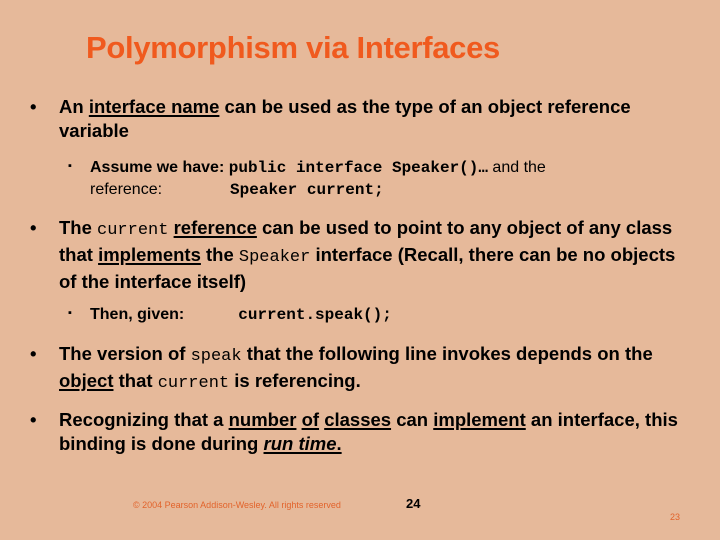 The height and width of the screenshot is (540, 720). What do you see at coordinates (307, 190) in the screenshot?
I see `code-reference-decl: Speaker current;` at bounding box center [307, 190].